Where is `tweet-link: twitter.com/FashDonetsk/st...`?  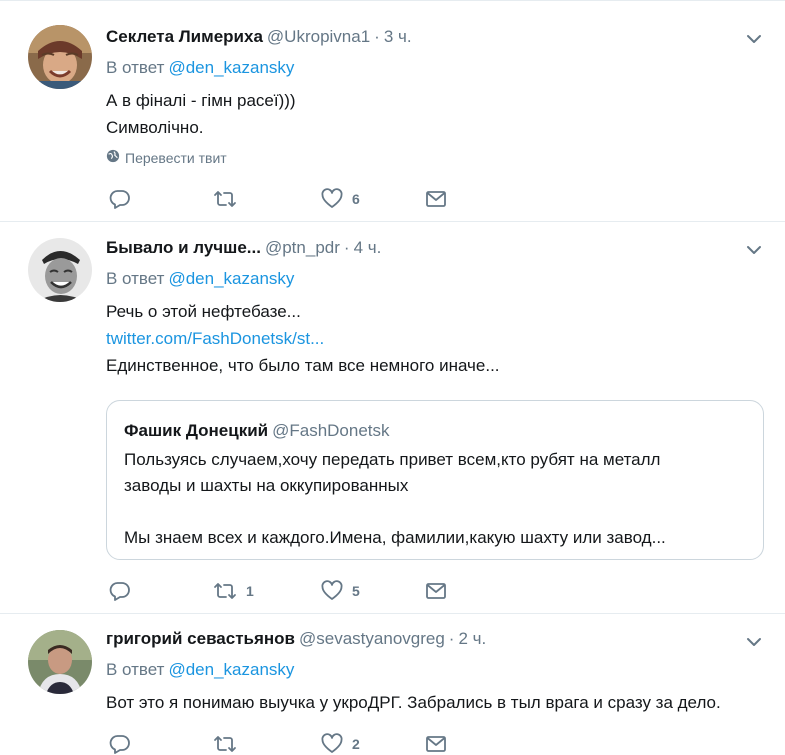 tweet-link: twitter.com/FashDonetsk/st... is located at coordinates (303, 338).